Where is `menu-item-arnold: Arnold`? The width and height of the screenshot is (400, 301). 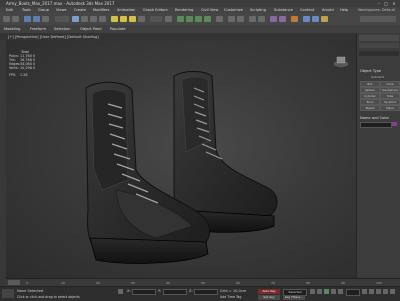 menu-item-arnold: Arnold is located at coordinates (328, 10).